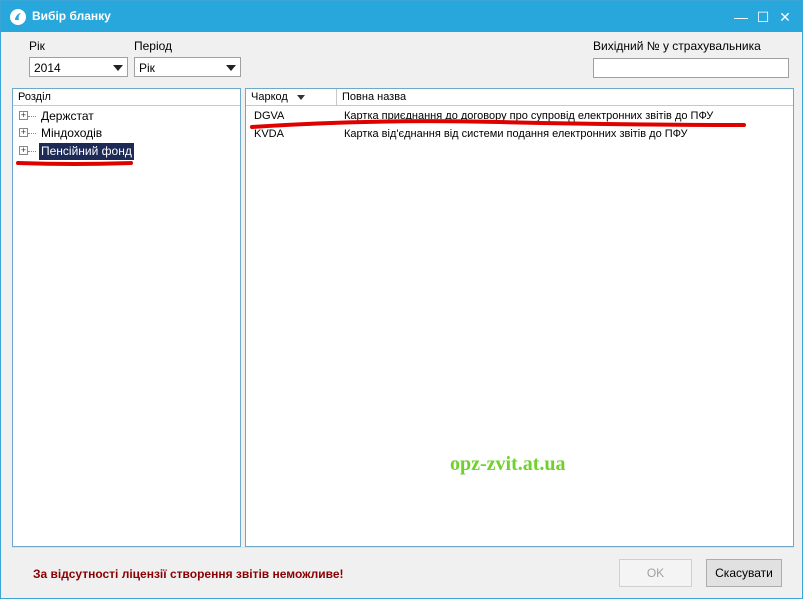 The image size is (803, 599). Describe the element at coordinates (677, 46) in the screenshot. I see `outgoing-number-label: Вихідний № у страхувальника` at that location.